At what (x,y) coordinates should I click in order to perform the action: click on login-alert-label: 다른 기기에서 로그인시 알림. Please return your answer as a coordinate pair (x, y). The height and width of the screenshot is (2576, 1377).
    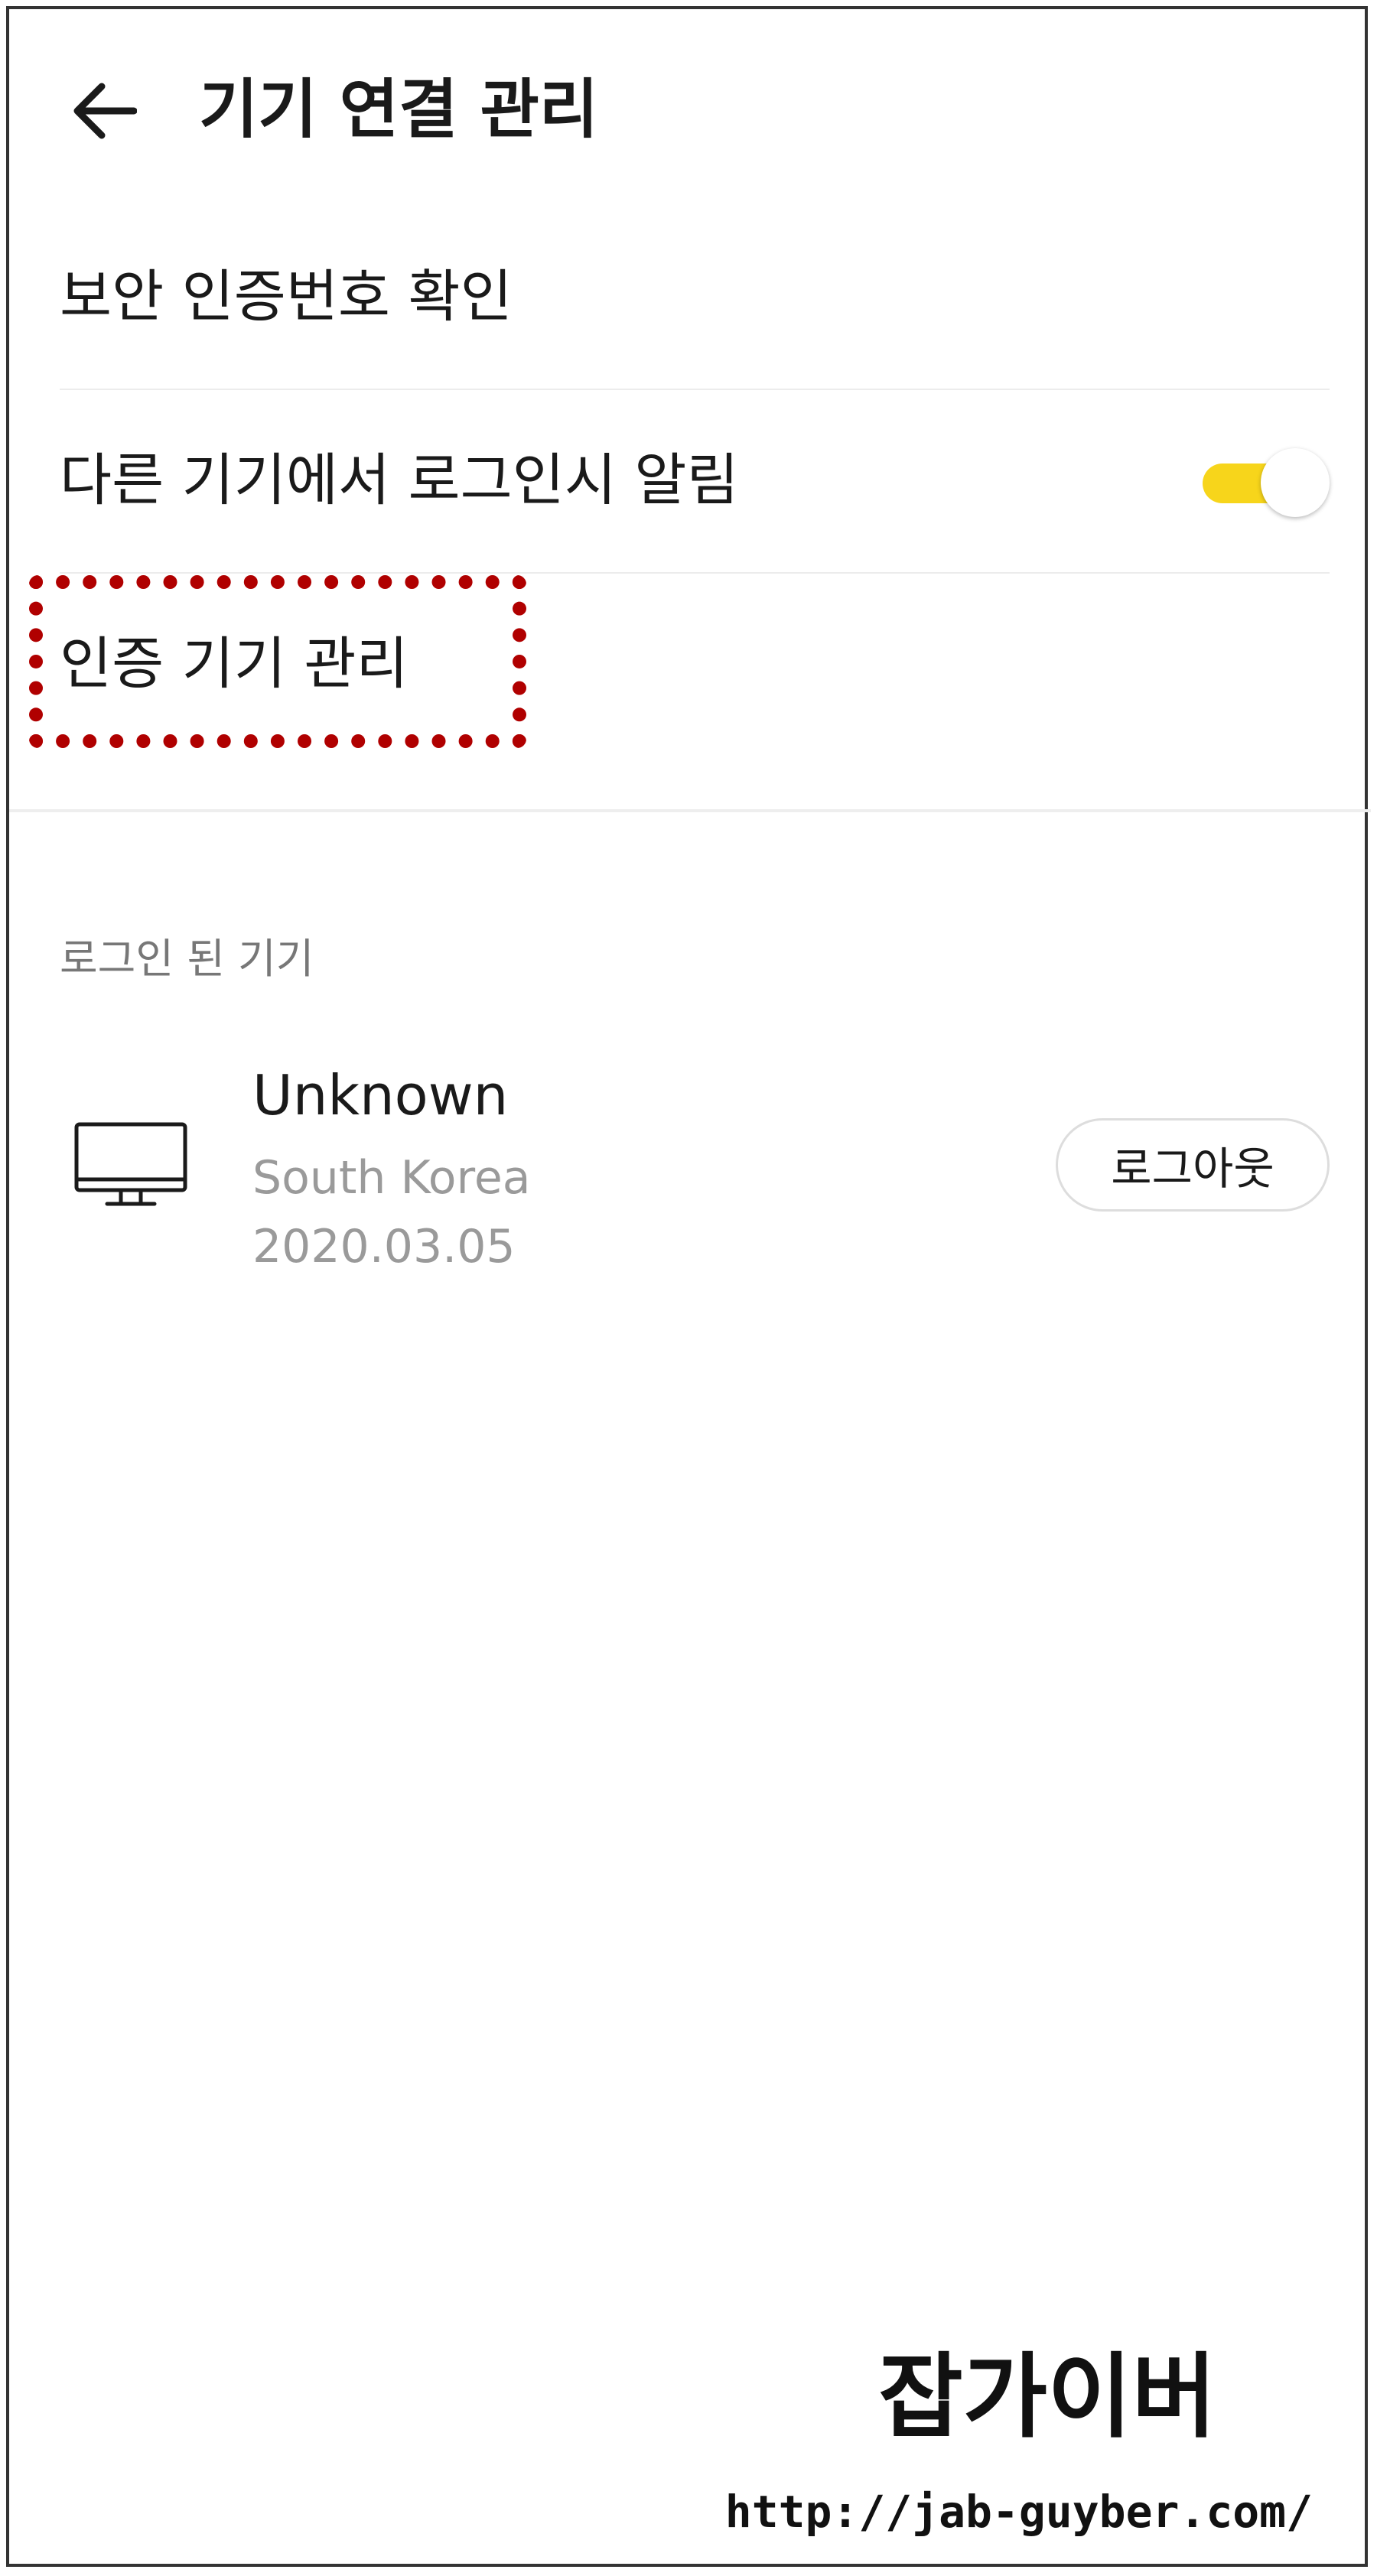
    Looking at the image, I should click on (400, 480).